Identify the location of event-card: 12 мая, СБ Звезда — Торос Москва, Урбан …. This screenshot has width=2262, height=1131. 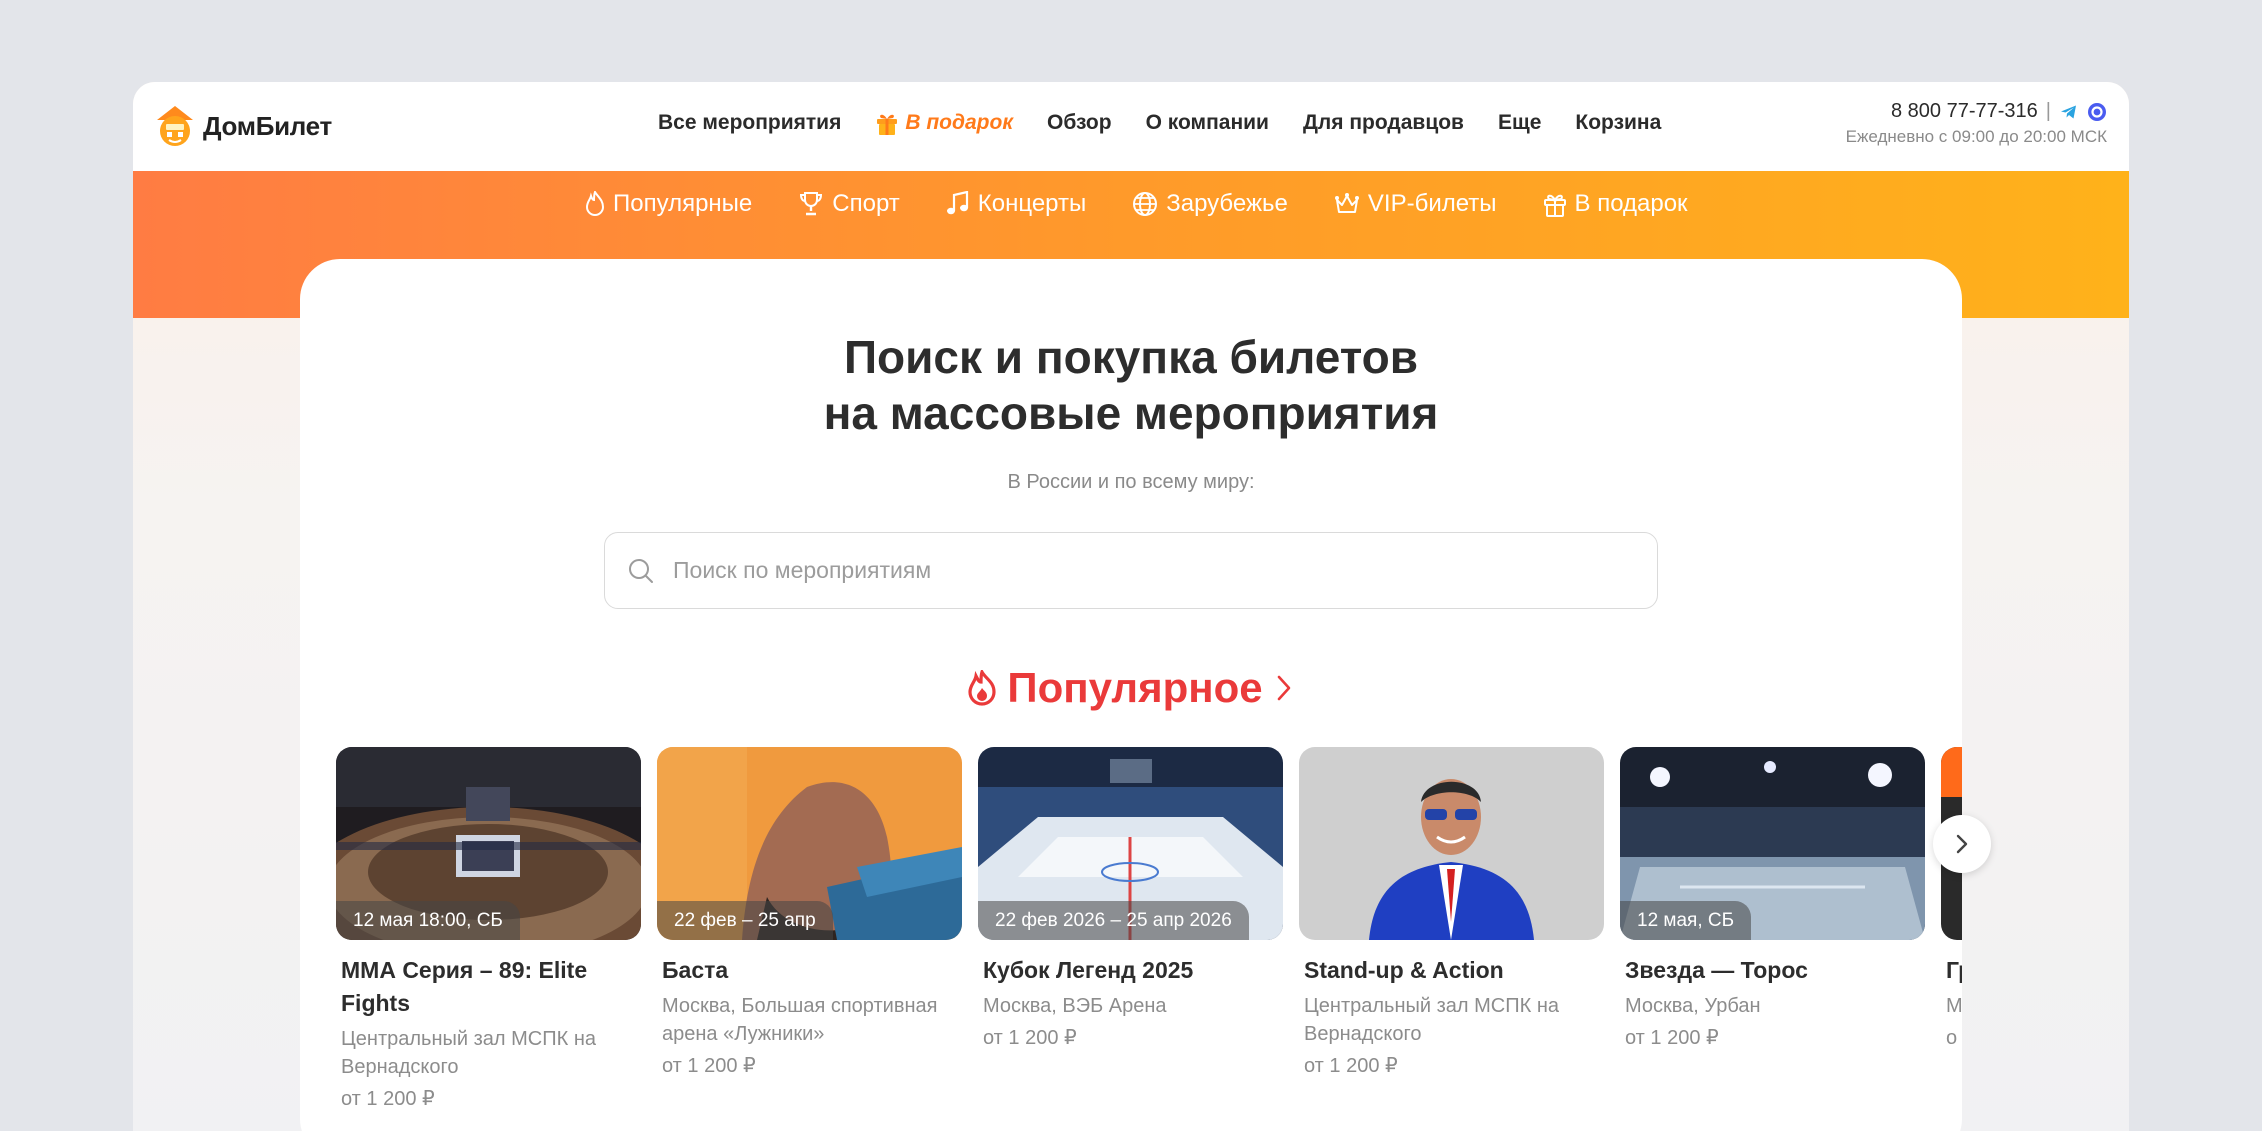
(1772, 899).